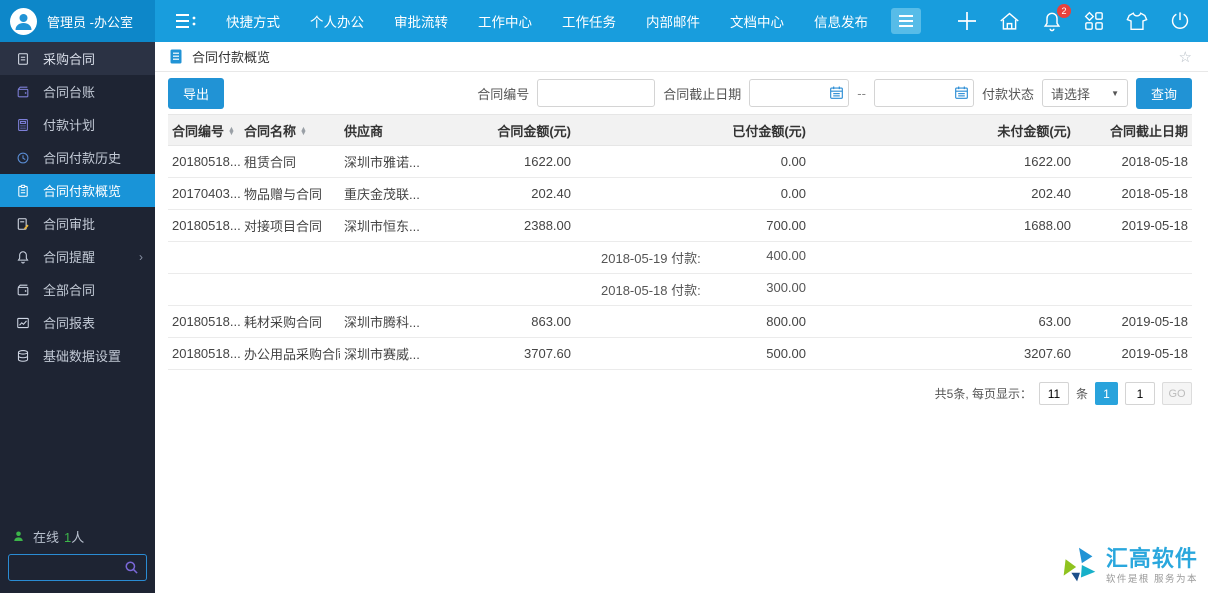 This screenshot has height=593, width=1208. What do you see at coordinates (69, 257) in the screenshot?
I see `sidebar-item-label: 合同提醒` at bounding box center [69, 257].